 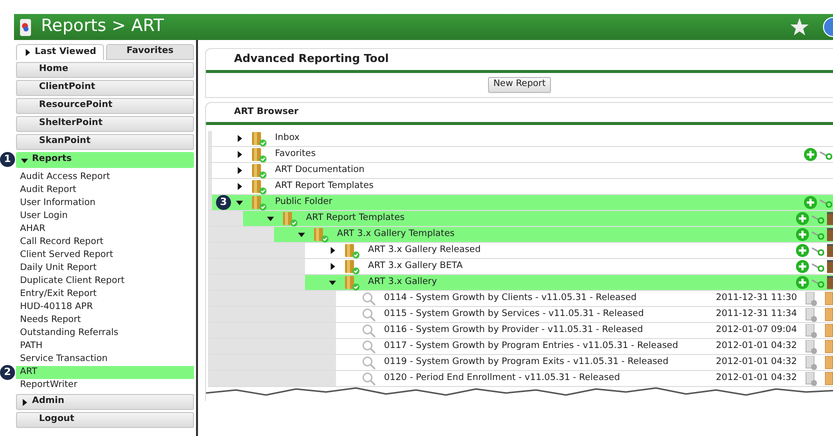 What do you see at coordinates (105, 359) in the screenshot?
I see `report-link: Service Transaction` at bounding box center [105, 359].